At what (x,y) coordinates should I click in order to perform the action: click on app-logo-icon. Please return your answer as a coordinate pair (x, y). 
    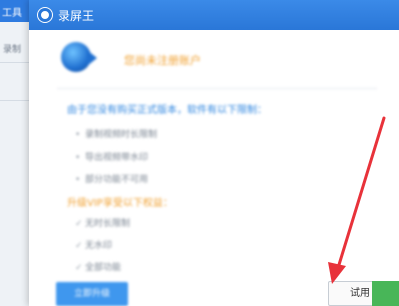
    Looking at the image, I should click on (45, 15).